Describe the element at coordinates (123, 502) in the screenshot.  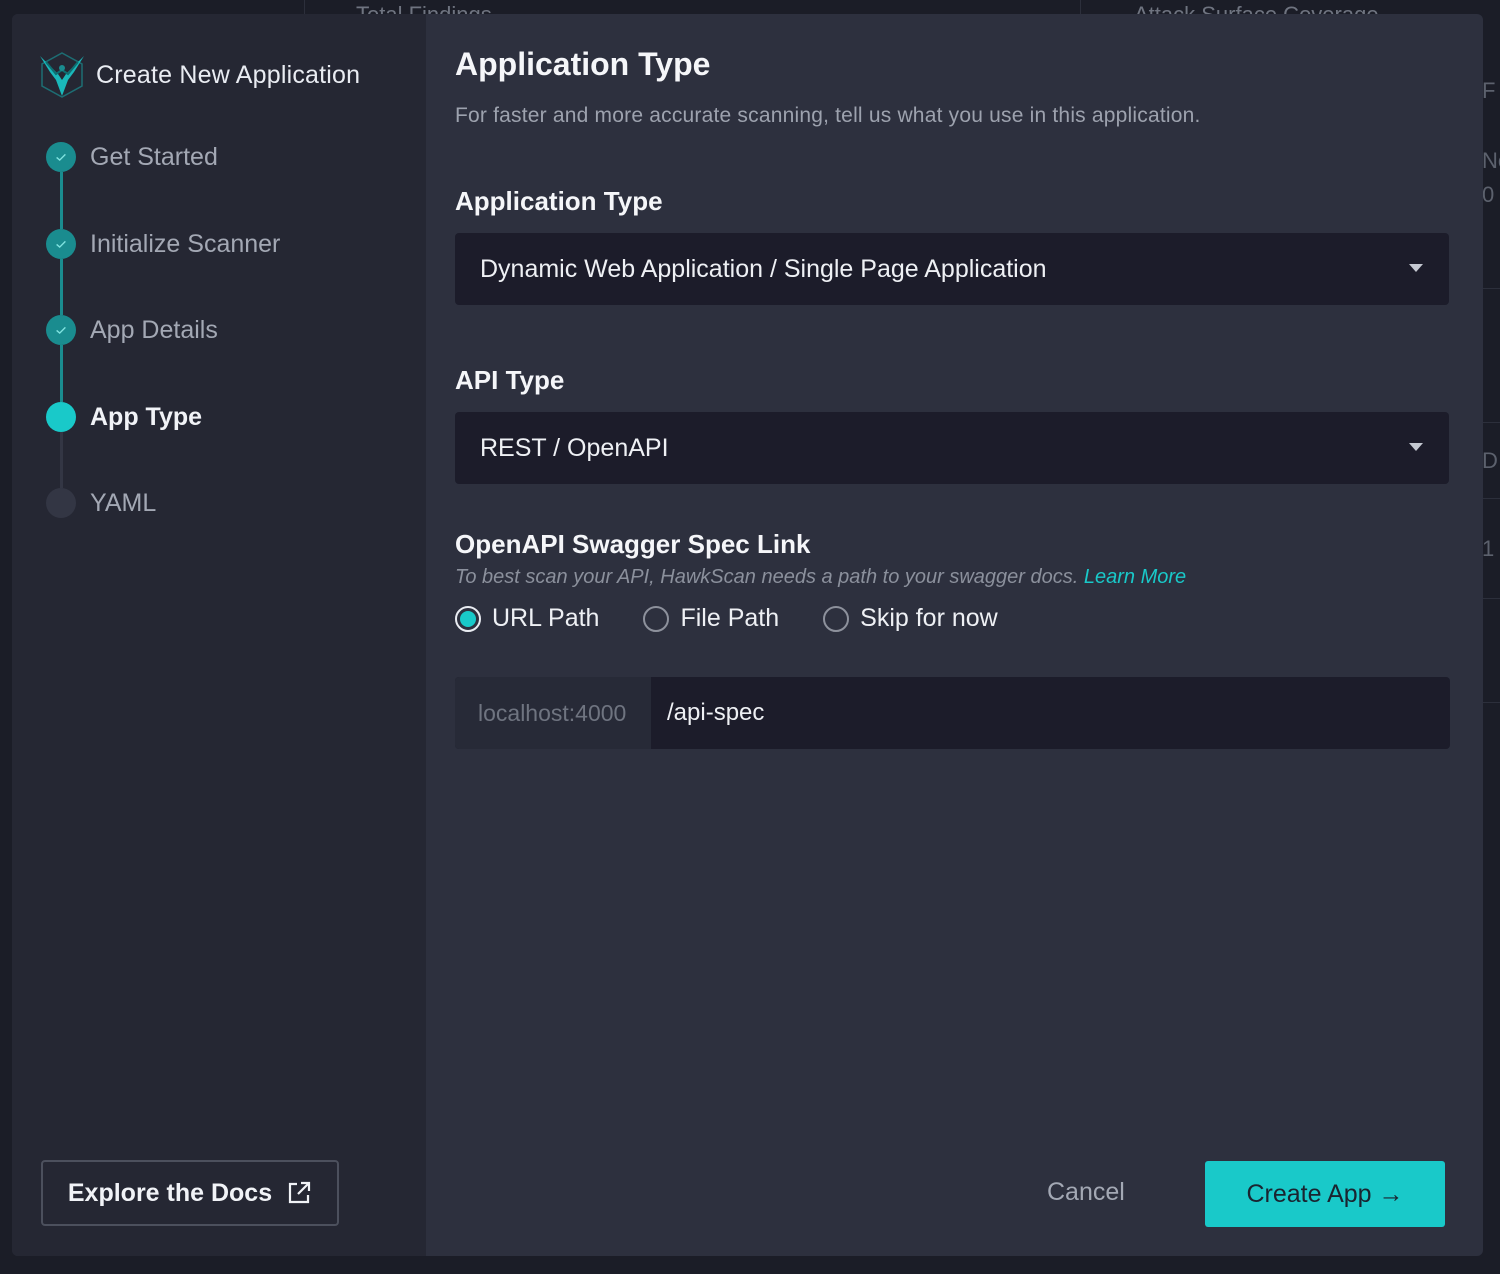
I see `step-label: YAML` at that location.